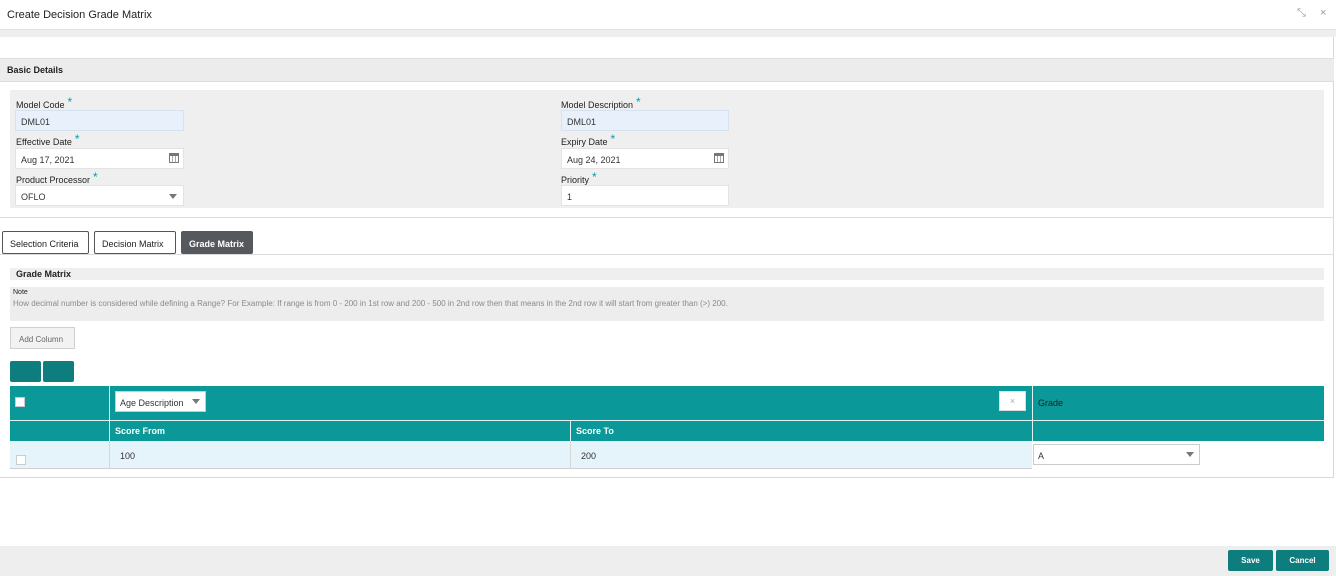 Image resolution: width=1336 pixels, height=576 pixels. I want to click on remove-column-button: ×, so click(1012, 401).